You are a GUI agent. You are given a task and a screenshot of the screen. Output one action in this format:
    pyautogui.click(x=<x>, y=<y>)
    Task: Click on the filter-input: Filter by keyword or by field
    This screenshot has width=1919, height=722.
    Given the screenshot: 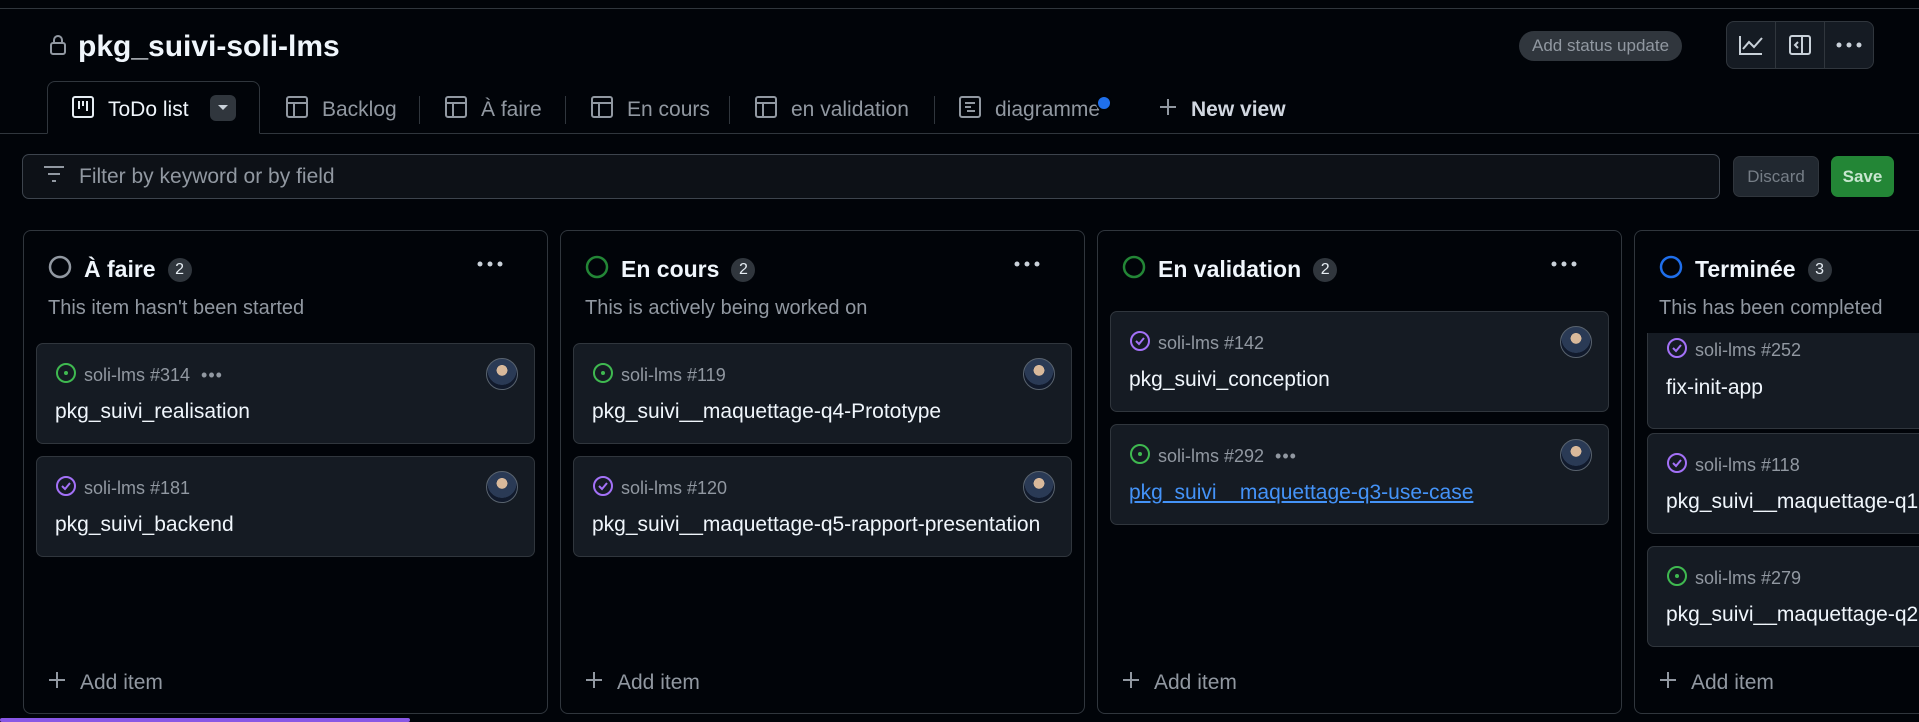 What is the action you would take?
    pyautogui.click(x=871, y=176)
    